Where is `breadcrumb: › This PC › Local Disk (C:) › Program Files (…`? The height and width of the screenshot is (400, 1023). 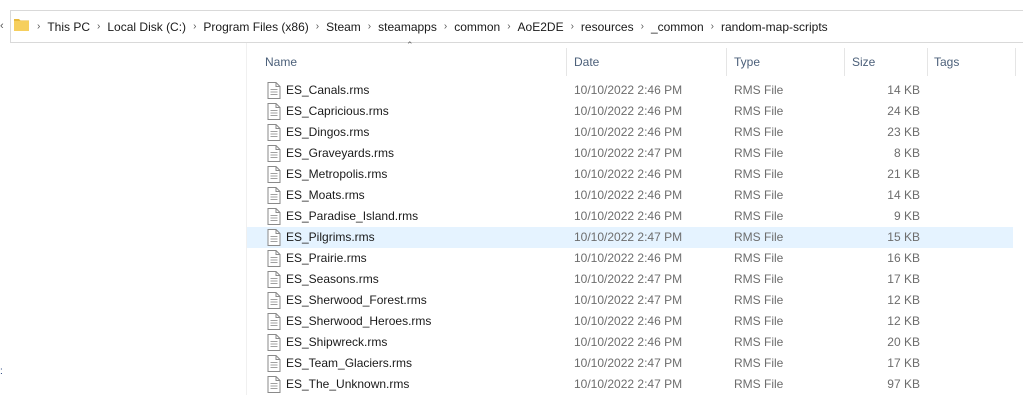
breadcrumb: › This PC › Local Disk (C:) › Program Files (… is located at coordinates (429, 26).